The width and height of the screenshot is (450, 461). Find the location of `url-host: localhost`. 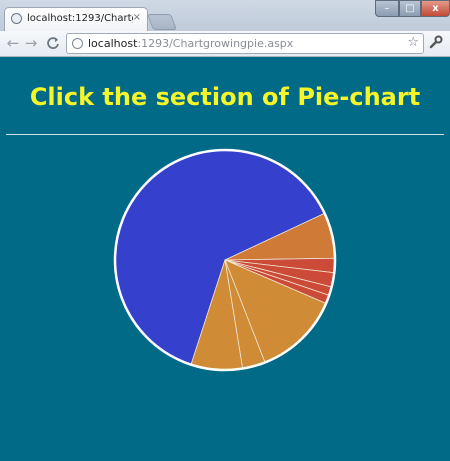

url-host: localhost is located at coordinates (113, 43).